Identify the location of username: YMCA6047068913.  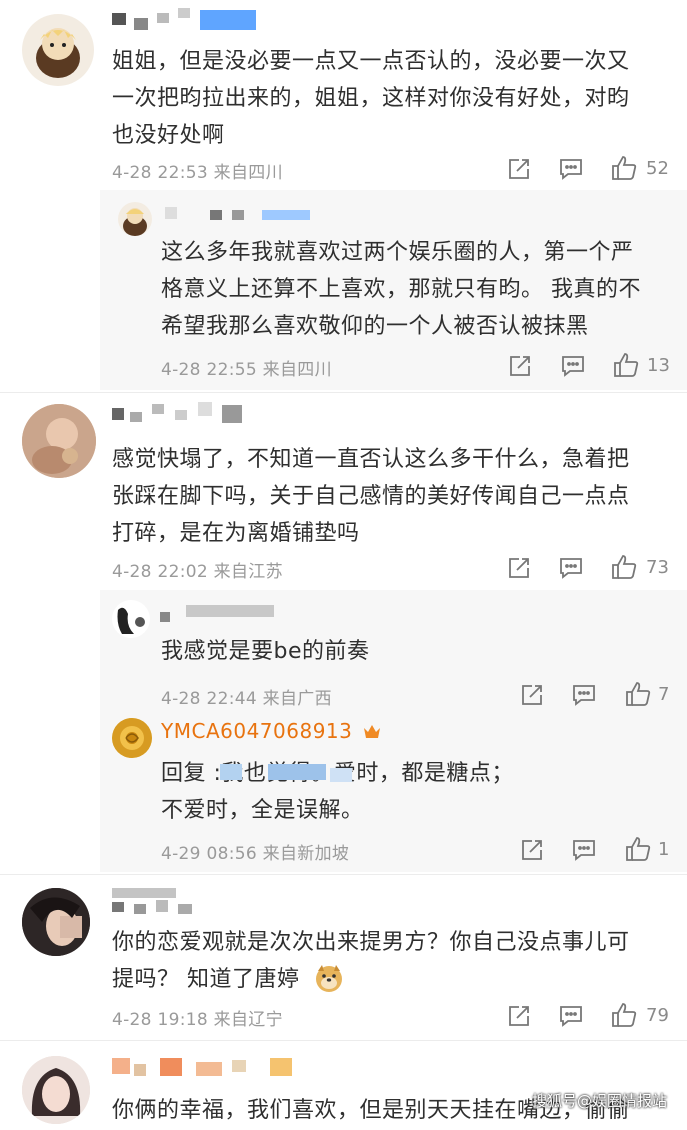
(256, 731).